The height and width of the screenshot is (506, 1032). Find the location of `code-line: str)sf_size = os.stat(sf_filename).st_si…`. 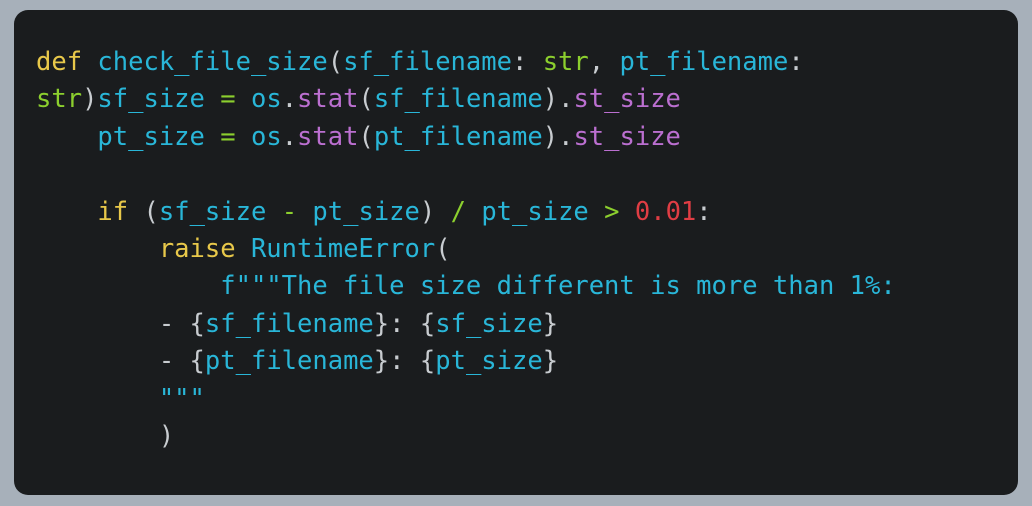

code-line: str)sf_size = os.stat(sf_filename).st_si… is located at coordinates (516, 99).